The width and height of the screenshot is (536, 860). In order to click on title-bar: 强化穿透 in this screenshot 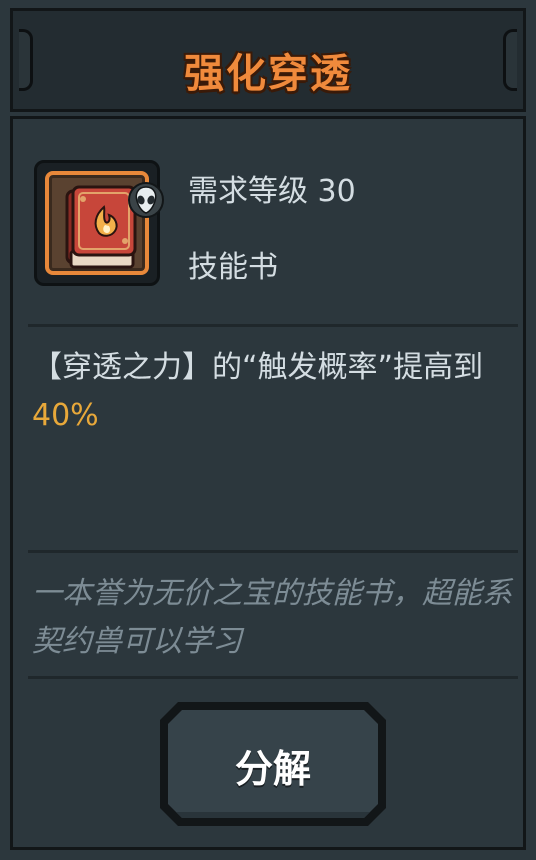, I will do `click(268, 60)`.